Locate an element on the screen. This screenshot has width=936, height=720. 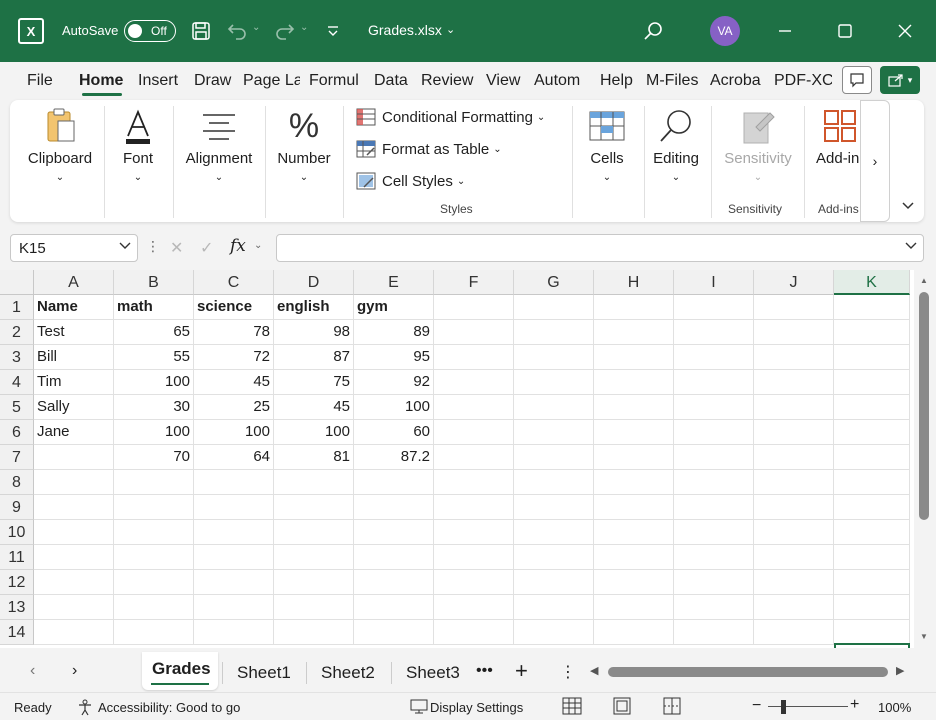
row-header: 9 is located at coordinates (17, 507).